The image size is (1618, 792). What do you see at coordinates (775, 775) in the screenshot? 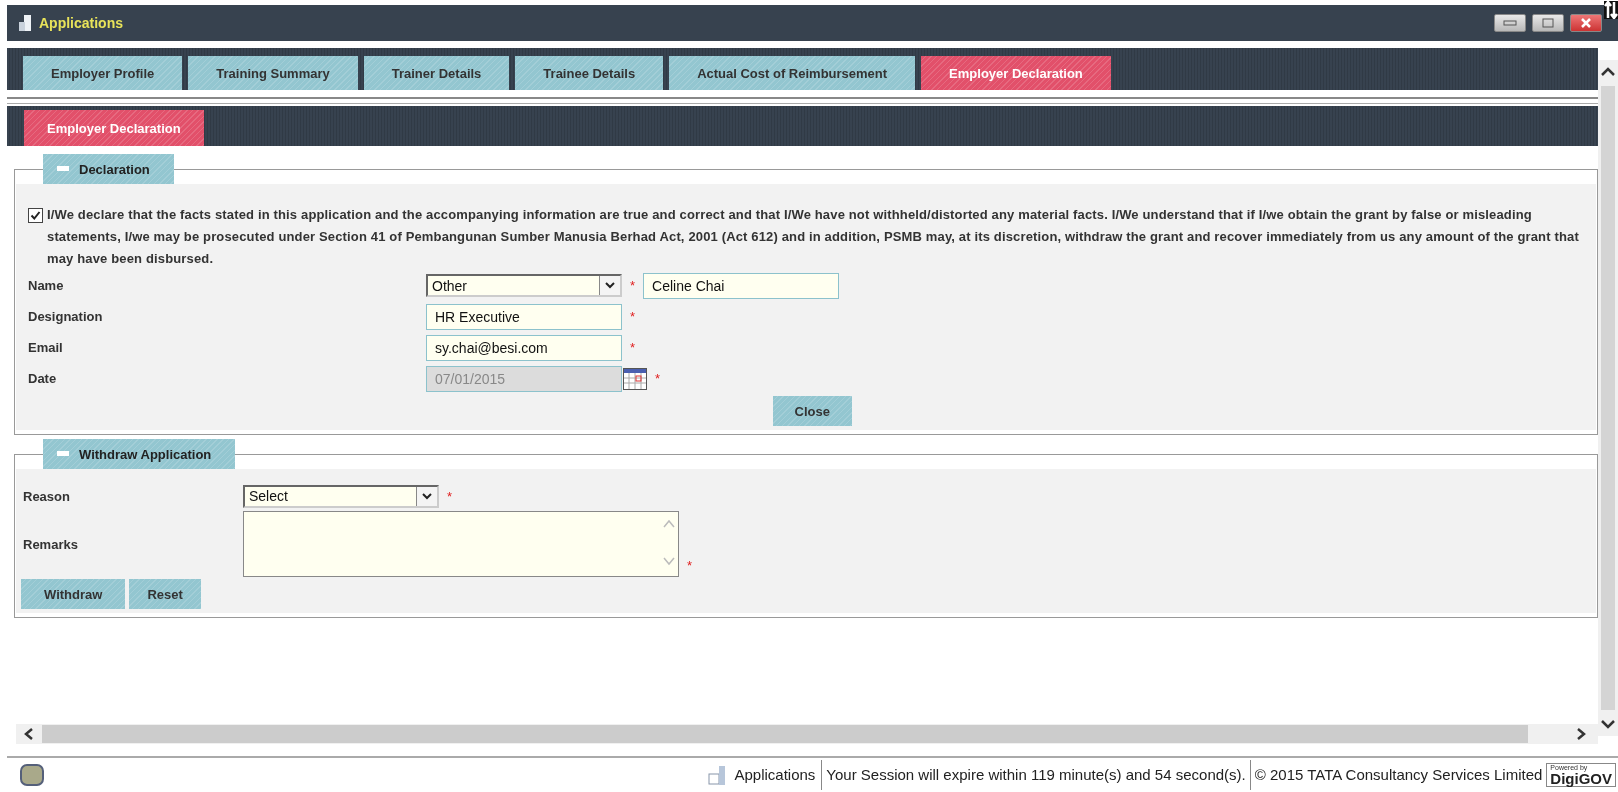
I see `taskbar-app: Applications` at bounding box center [775, 775].